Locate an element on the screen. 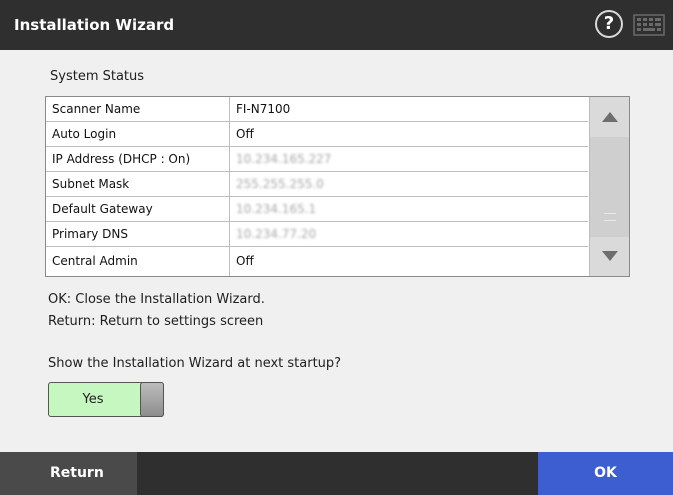 The image size is (673, 495). table-row: Subnet Mask 255.255.255.0 is located at coordinates (317, 184).